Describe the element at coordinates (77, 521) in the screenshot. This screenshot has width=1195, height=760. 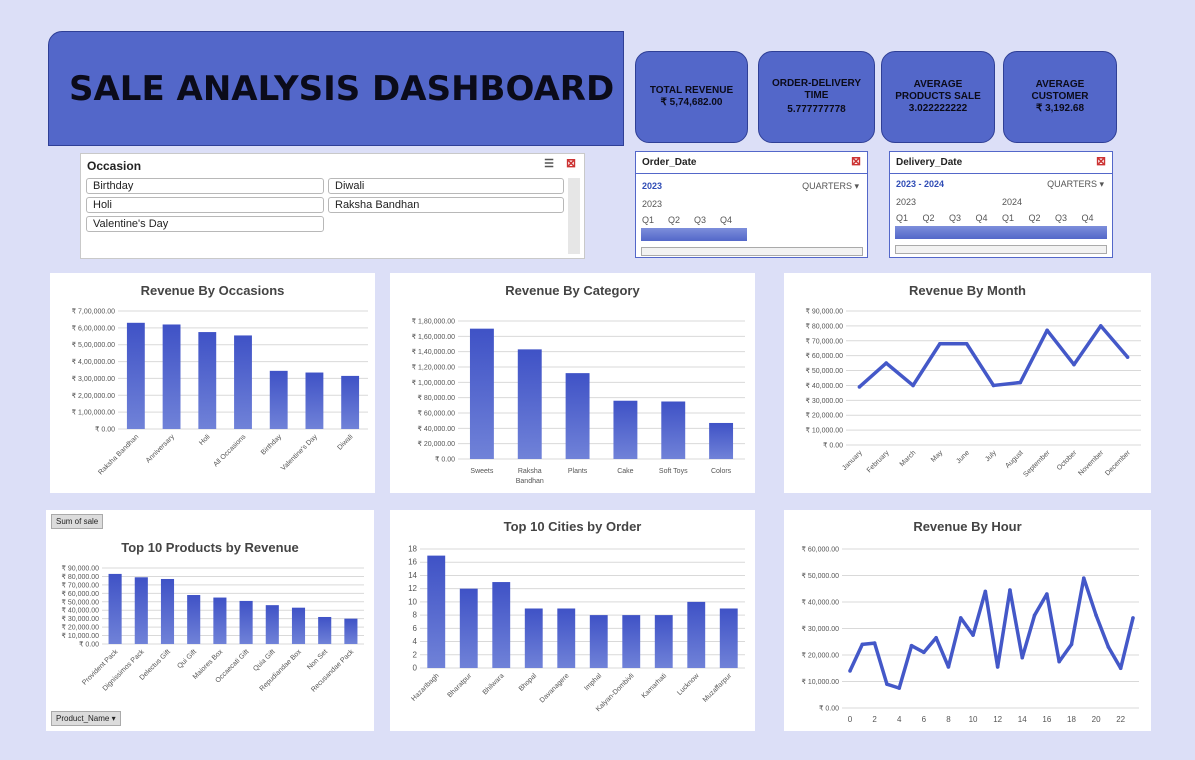
I see `sum-of-sale-field-button: Sum of sale` at that location.